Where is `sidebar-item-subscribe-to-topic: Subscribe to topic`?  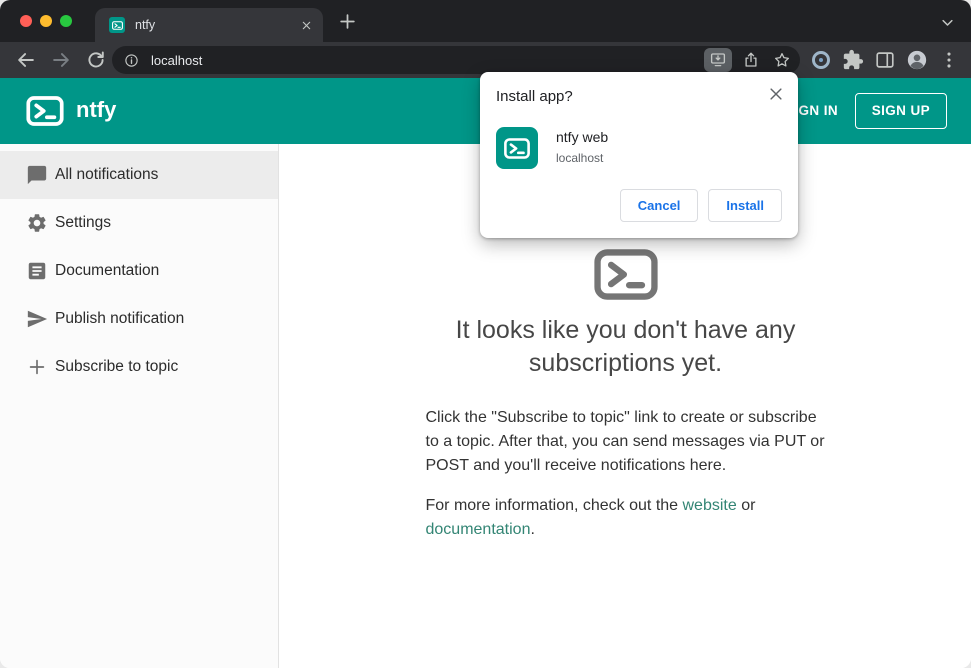 sidebar-item-subscribe-to-topic: Subscribe to topic is located at coordinates (139, 367).